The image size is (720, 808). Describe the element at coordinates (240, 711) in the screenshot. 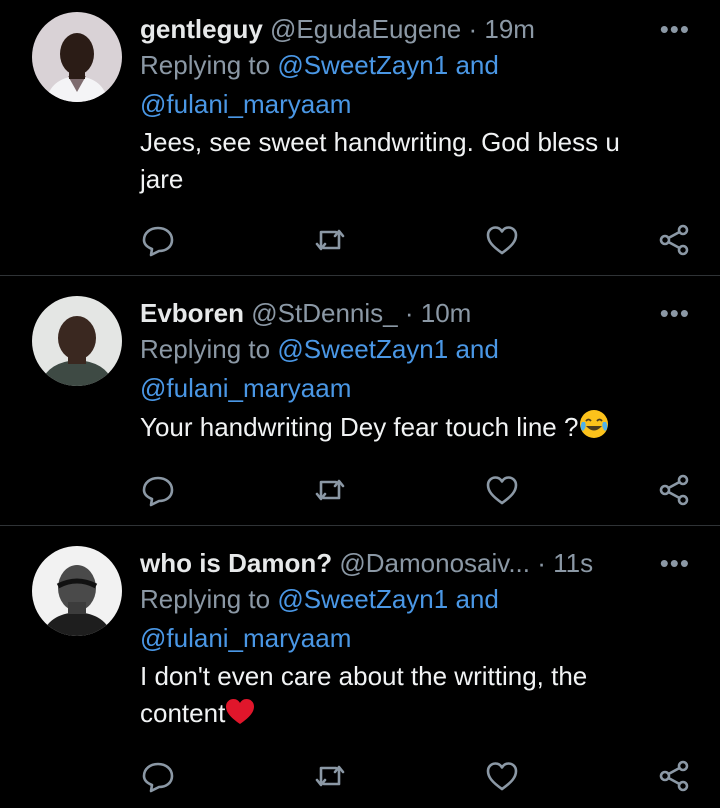

I see `red-heart-icon` at that location.